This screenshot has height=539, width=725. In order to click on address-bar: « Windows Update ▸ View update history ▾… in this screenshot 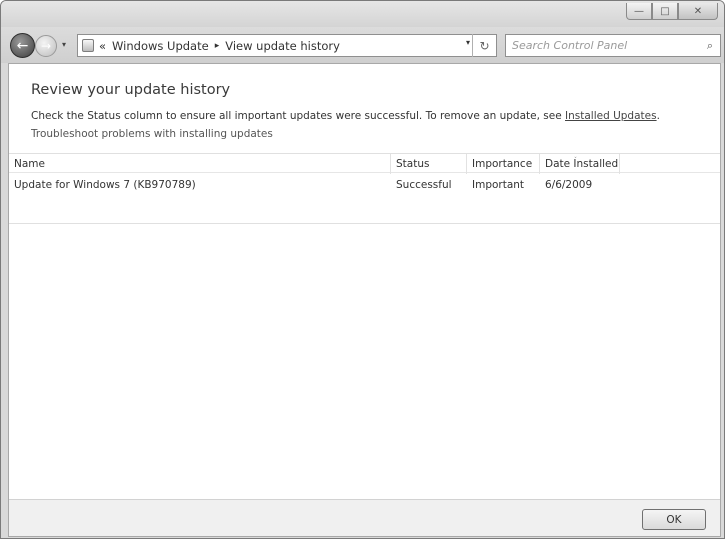, I will do `click(287, 45)`.